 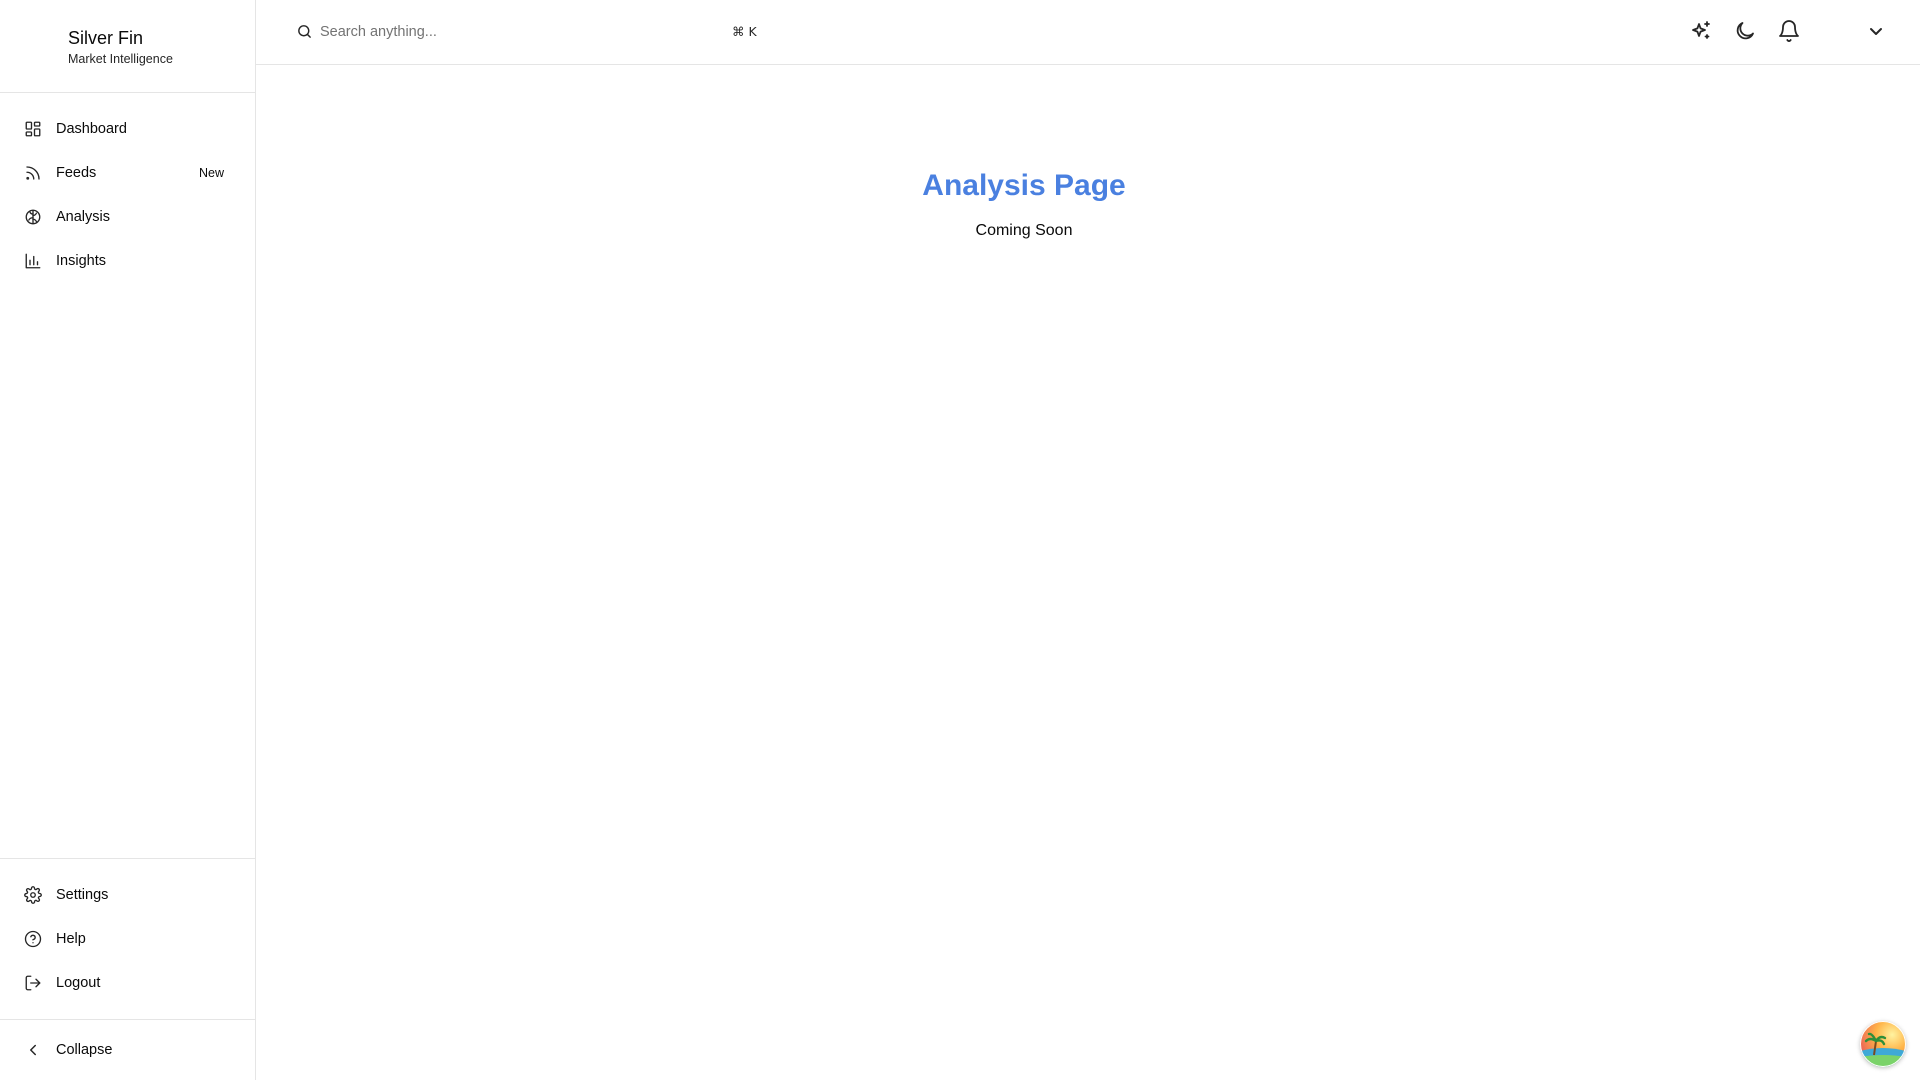 I want to click on ai-sparkles-icon, so click(x=1701, y=31).